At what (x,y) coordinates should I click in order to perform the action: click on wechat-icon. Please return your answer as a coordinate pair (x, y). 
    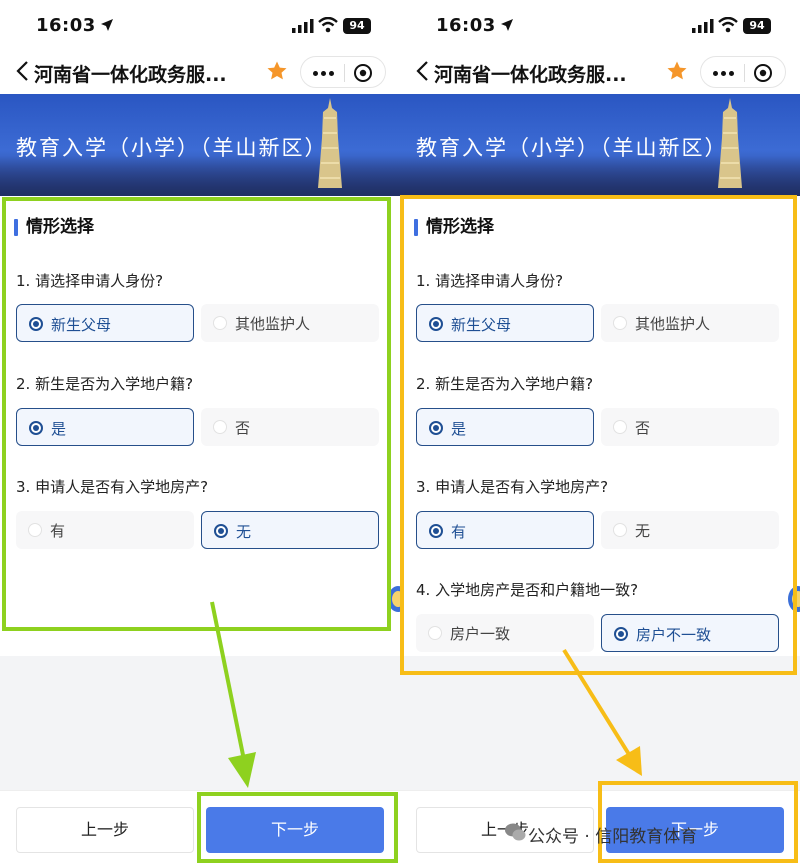
    Looking at the image, I should click on (515, 832).